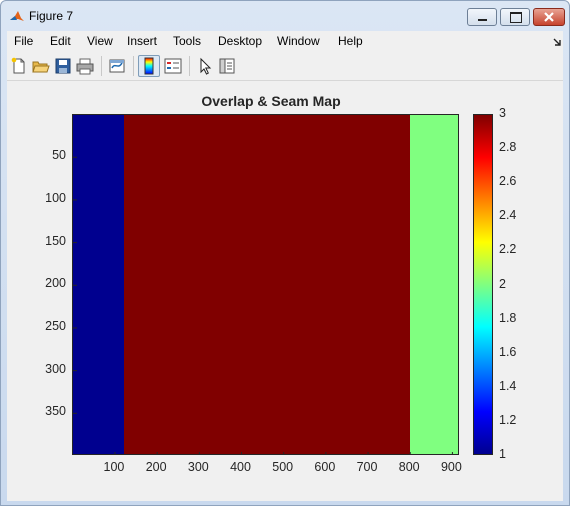  Describe the element at coordinates (502, 283) in the screenshot. I see `colorbar-tick-label: 2` at that location.